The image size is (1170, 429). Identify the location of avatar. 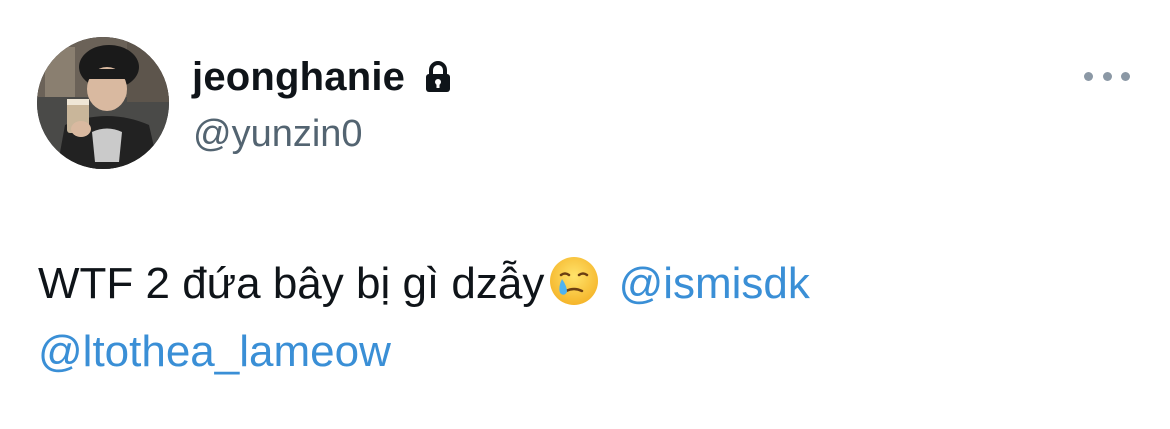
(103, 103).